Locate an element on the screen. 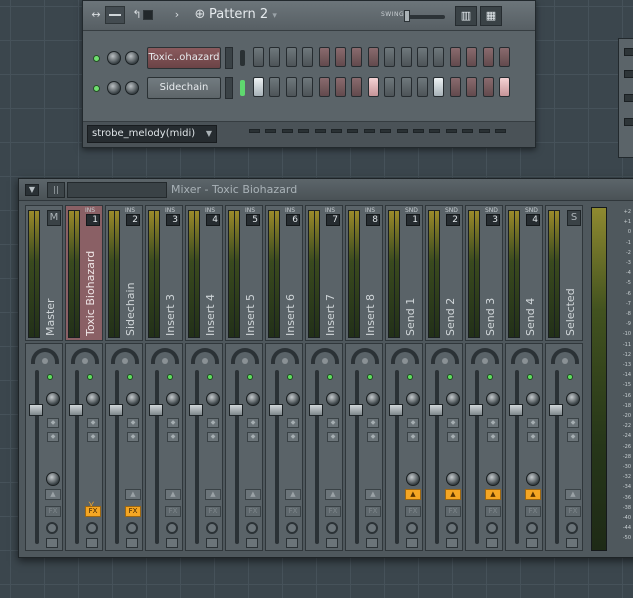 The width and height of the screenshot is (633, 598). undo-icon: ↰ is located at coordinates (137, 15).